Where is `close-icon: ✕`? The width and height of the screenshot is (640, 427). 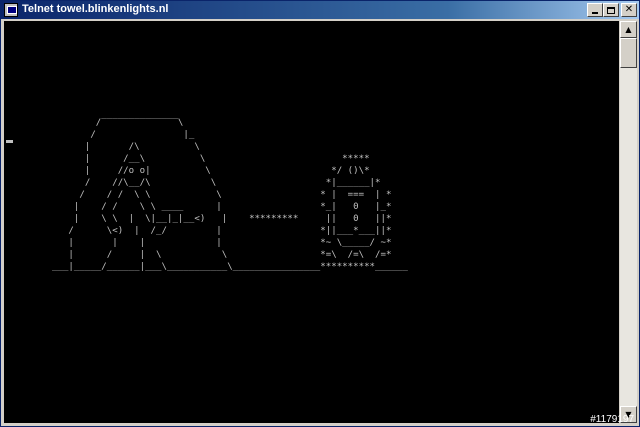
close-icon: ✕ is located at coordinates (629, 9).